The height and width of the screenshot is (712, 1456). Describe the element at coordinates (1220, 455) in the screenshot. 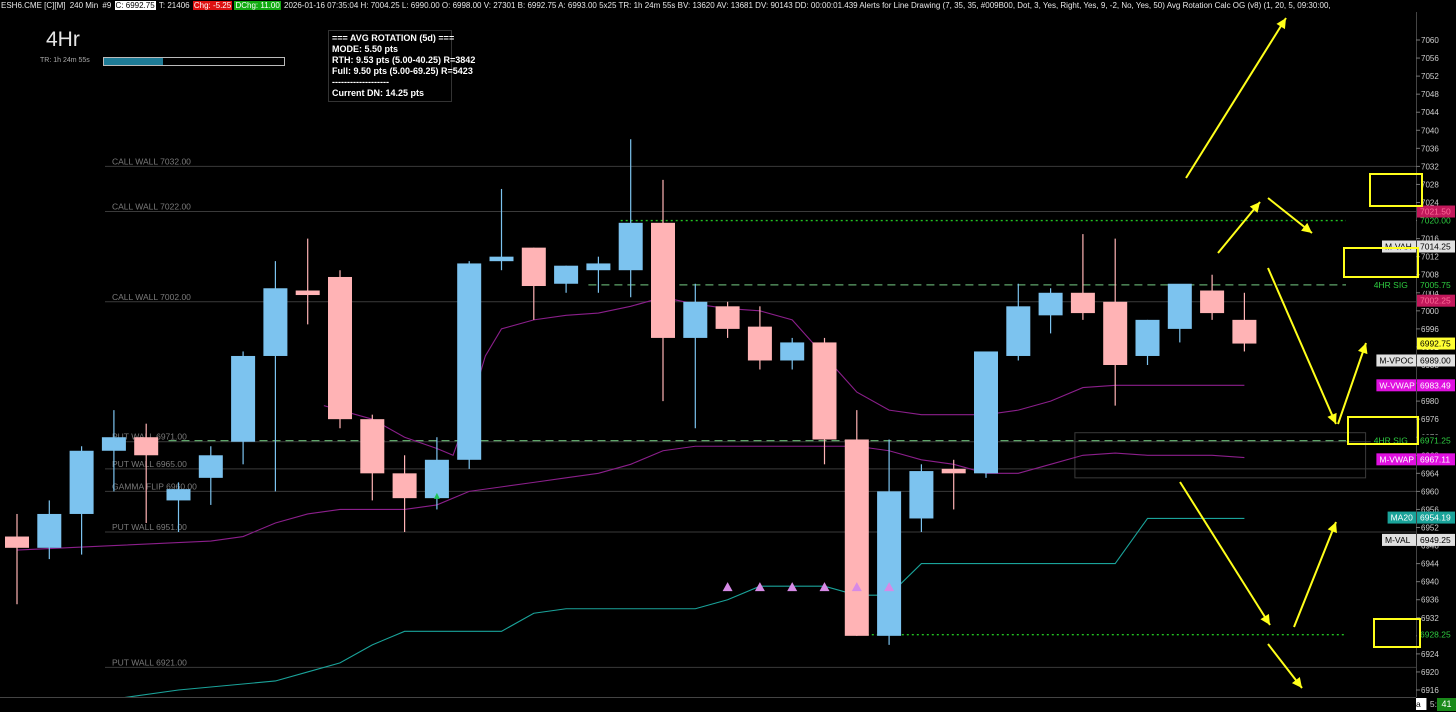

I see `range-box` at that location.